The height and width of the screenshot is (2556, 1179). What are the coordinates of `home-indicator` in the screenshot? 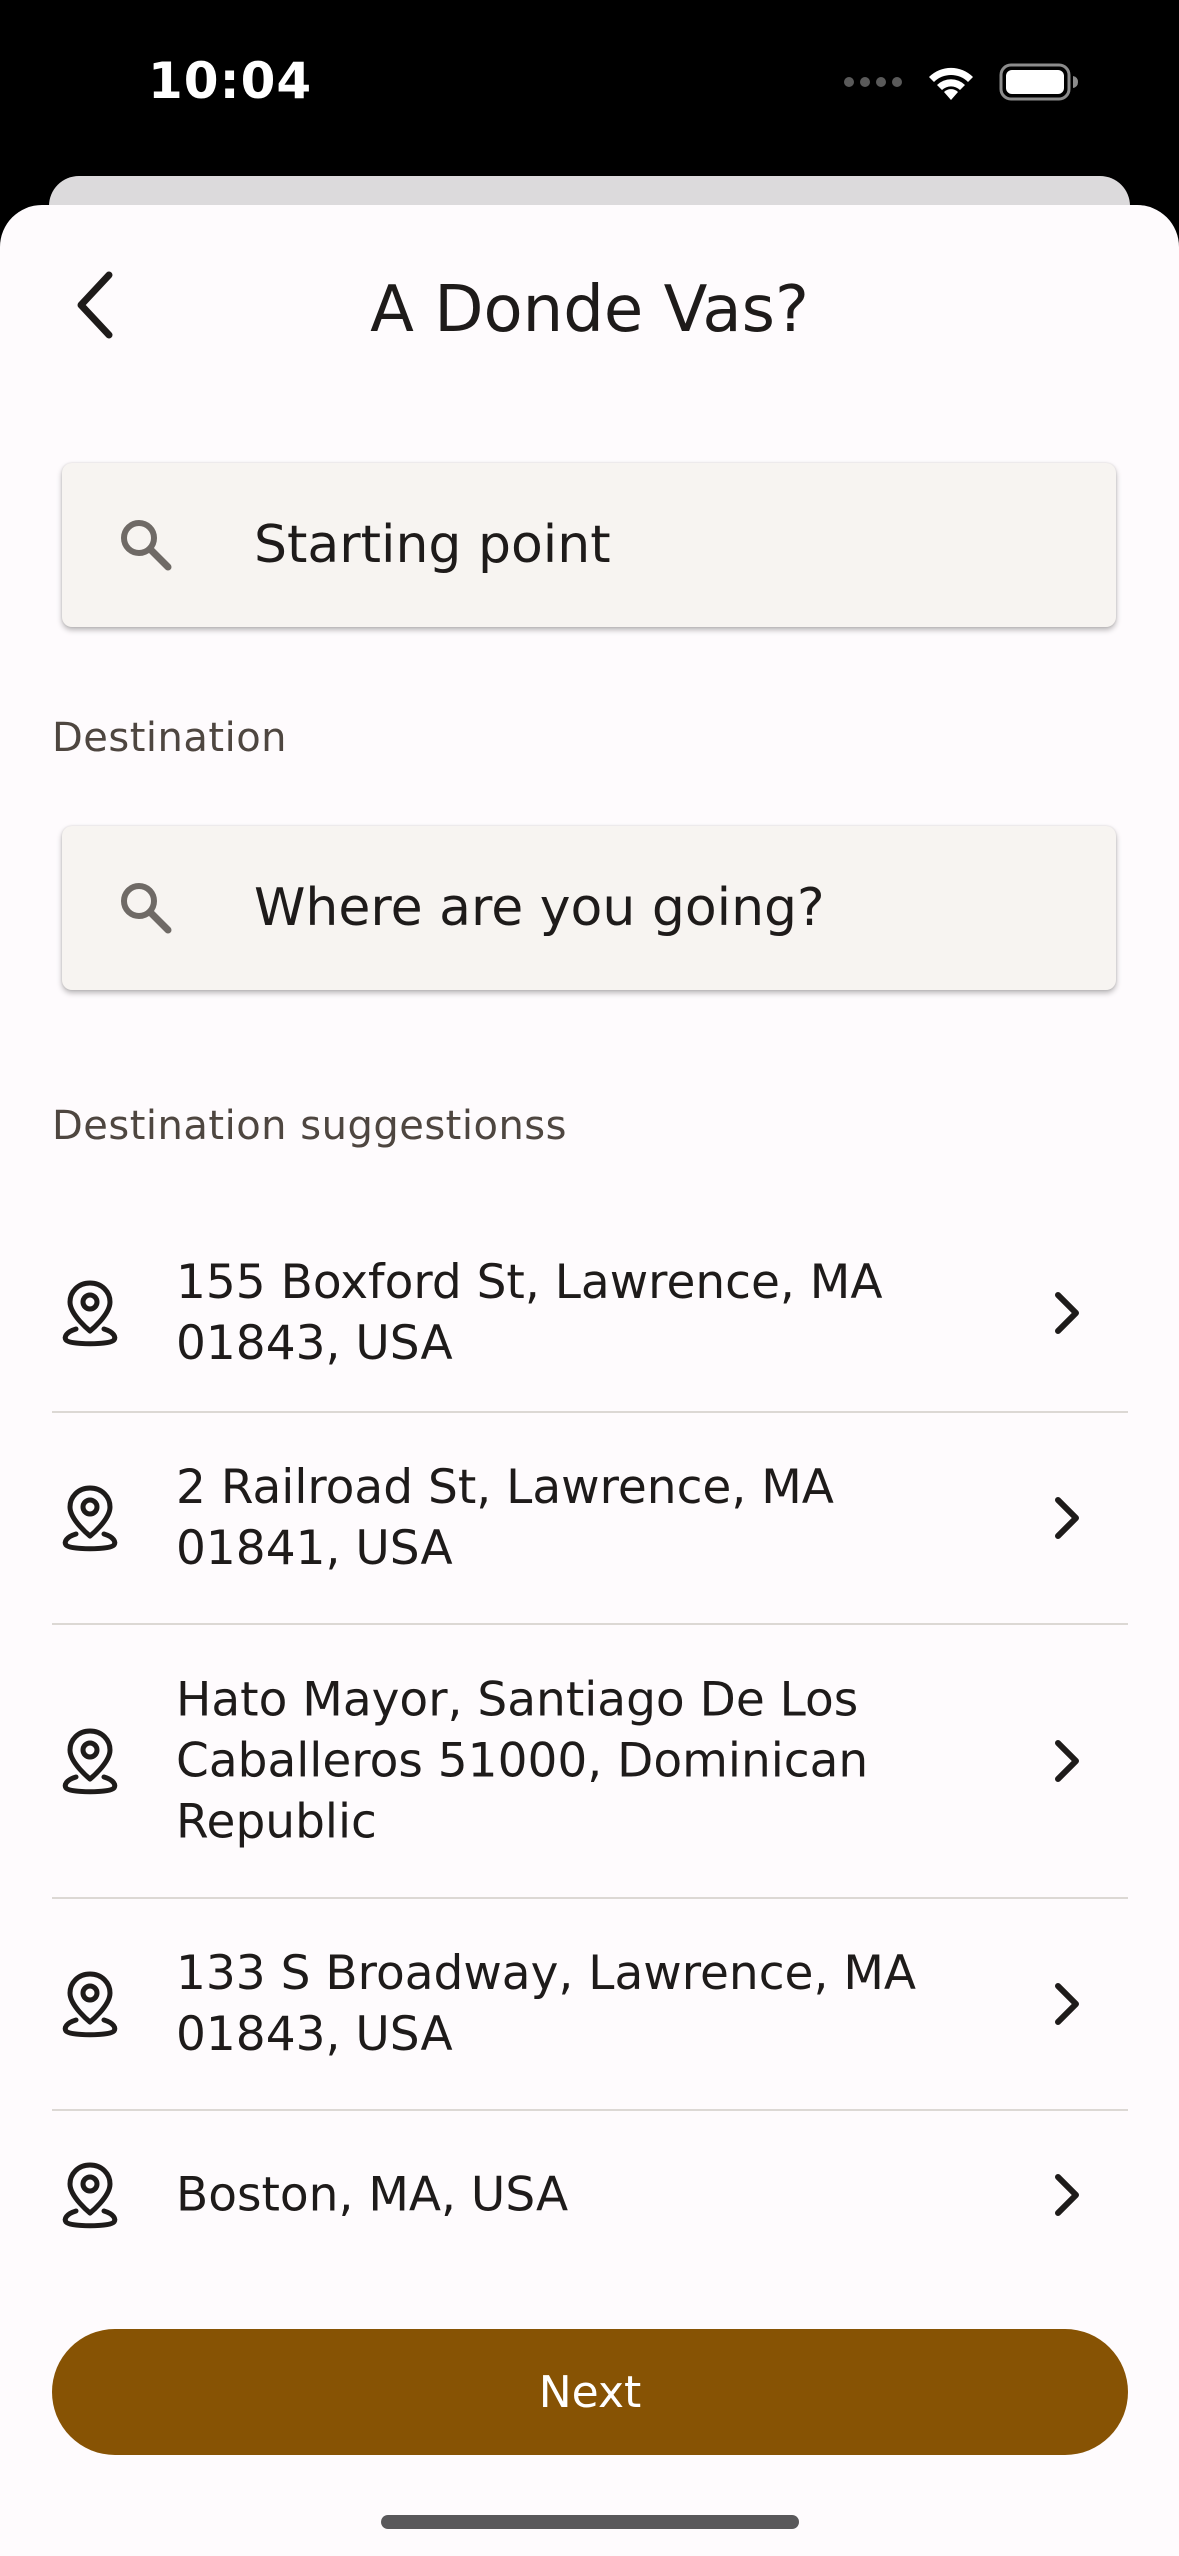 It's located at (590, 2522).